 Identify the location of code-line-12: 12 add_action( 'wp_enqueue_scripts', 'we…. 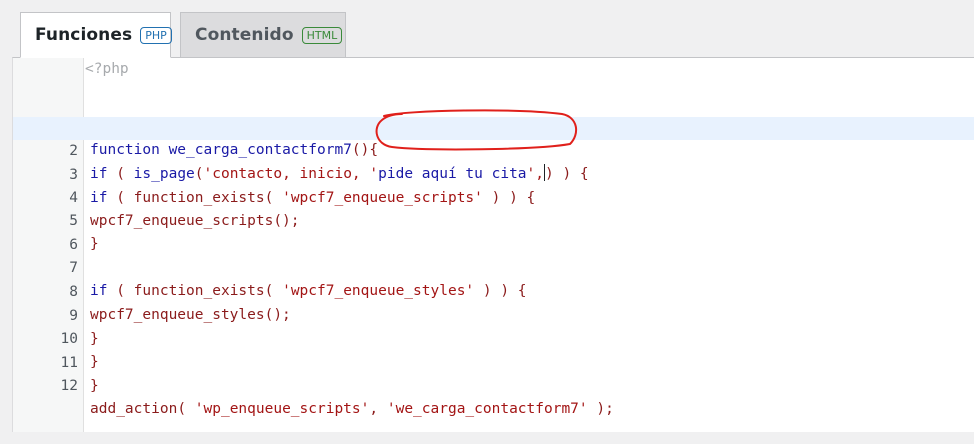
(493, 384).